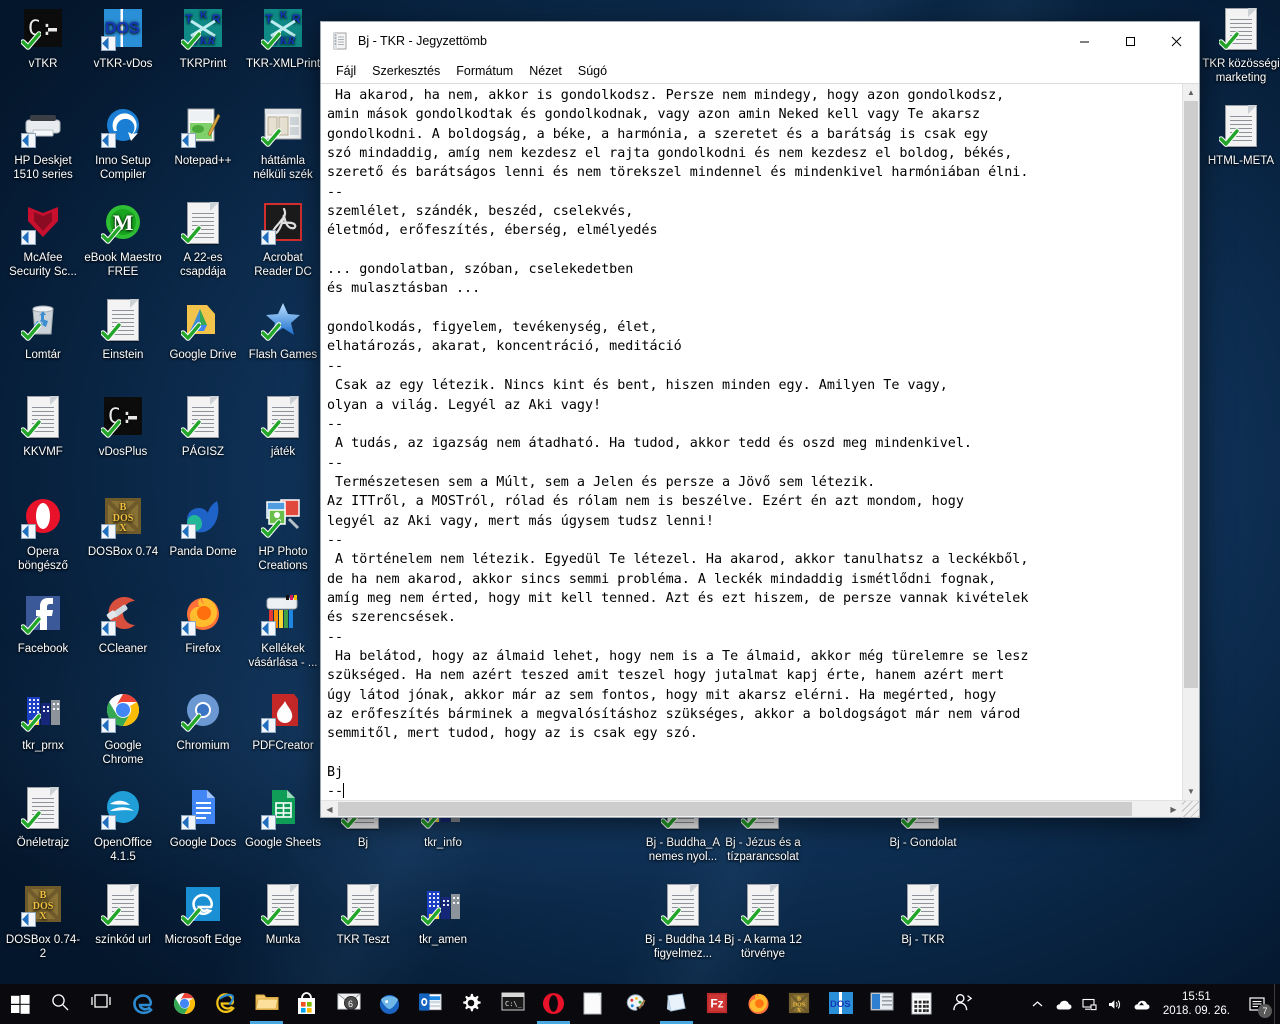  I want to click on mail-icon: 6, so click(348, 1004).